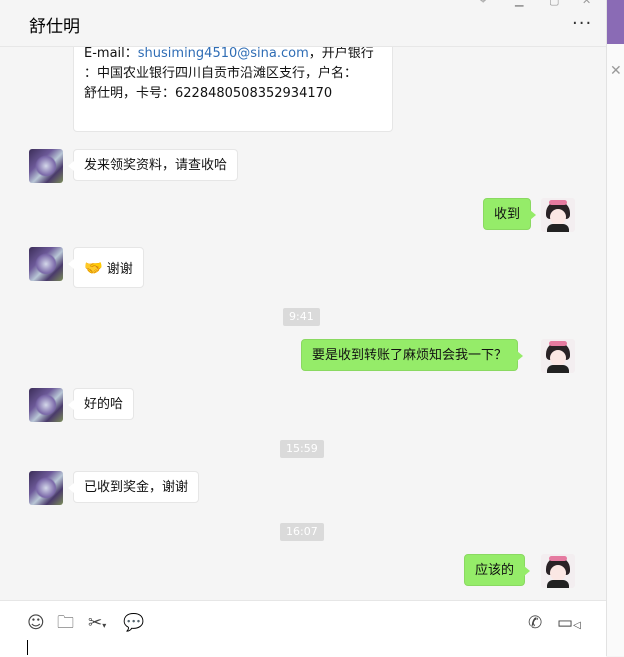  Describe the element at coordinates (510, 214) in the screenshot. I see `message-bubble: 收到` at that location.